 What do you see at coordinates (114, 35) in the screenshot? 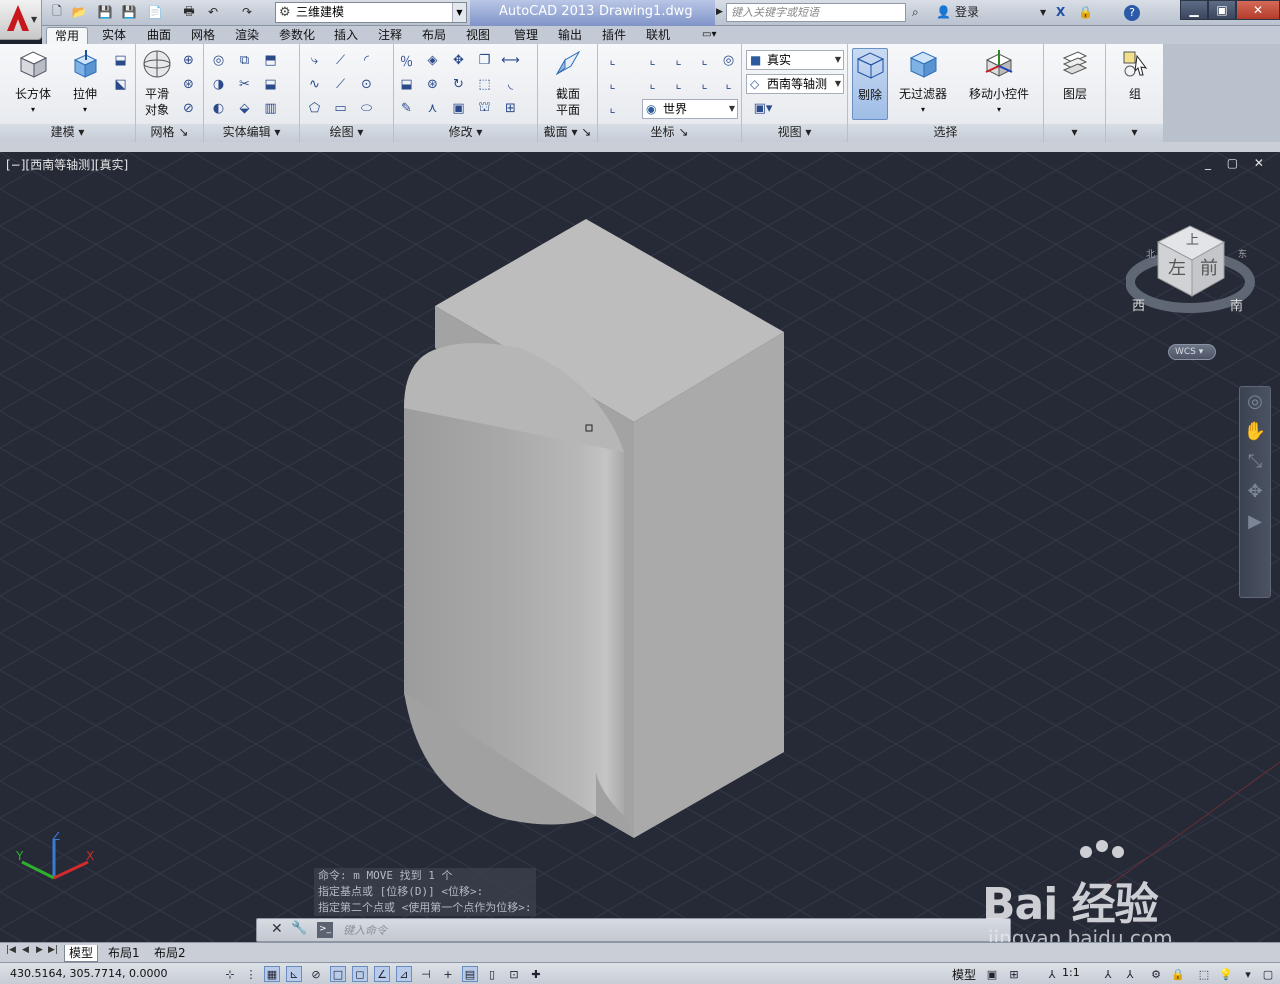
I see `tab-solid: 实体` at bounding box center [114, 35].